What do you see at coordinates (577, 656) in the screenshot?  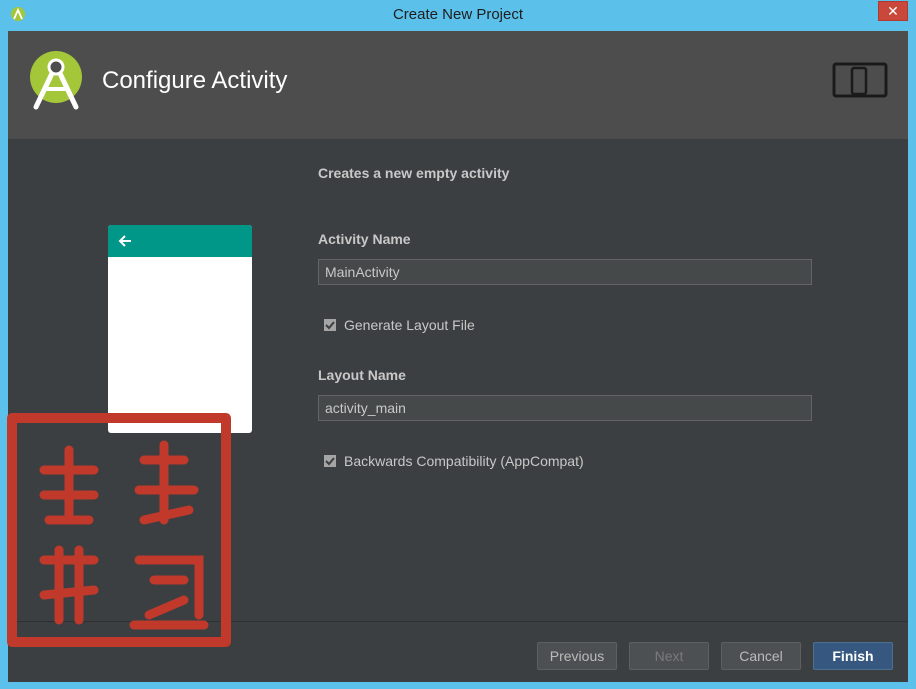 I see `previous-button: Previous` at bounding box center [577, 656].